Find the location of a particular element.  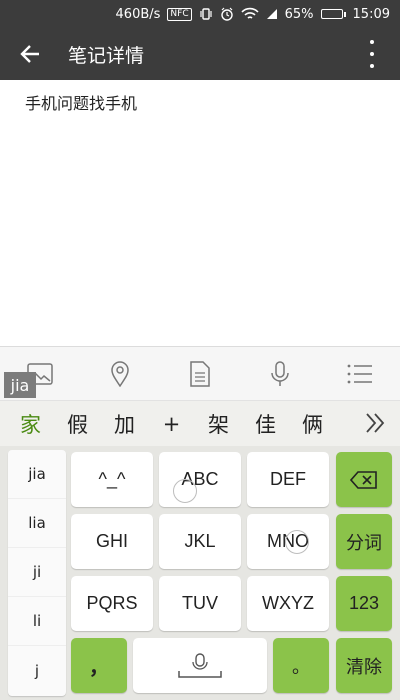

candidate-item: 架 is located at coordinates (218, 424).